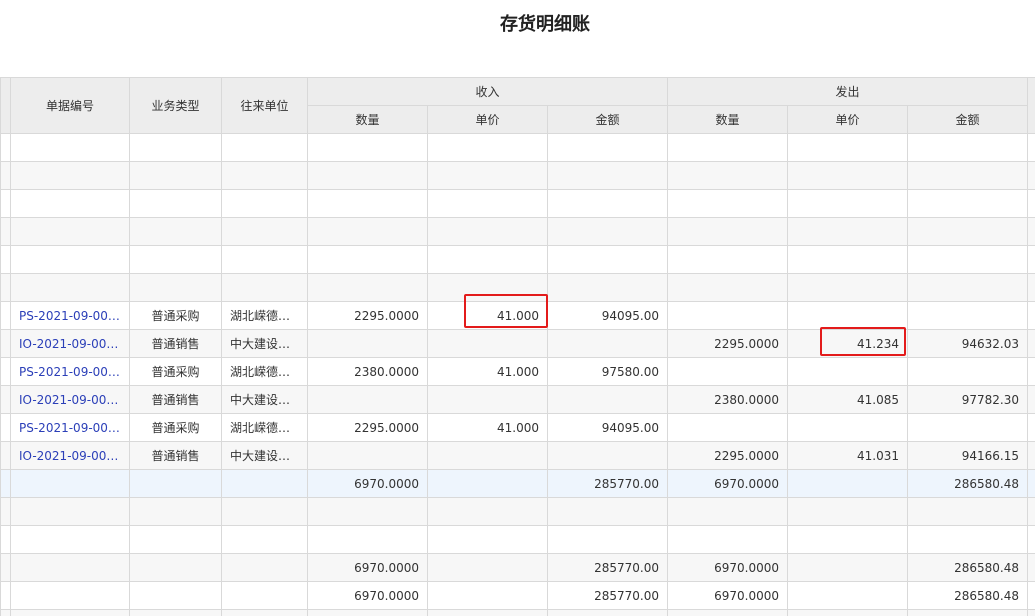  I want to click on cell-outgo-qty: 2380.0000, so click(727, 399).